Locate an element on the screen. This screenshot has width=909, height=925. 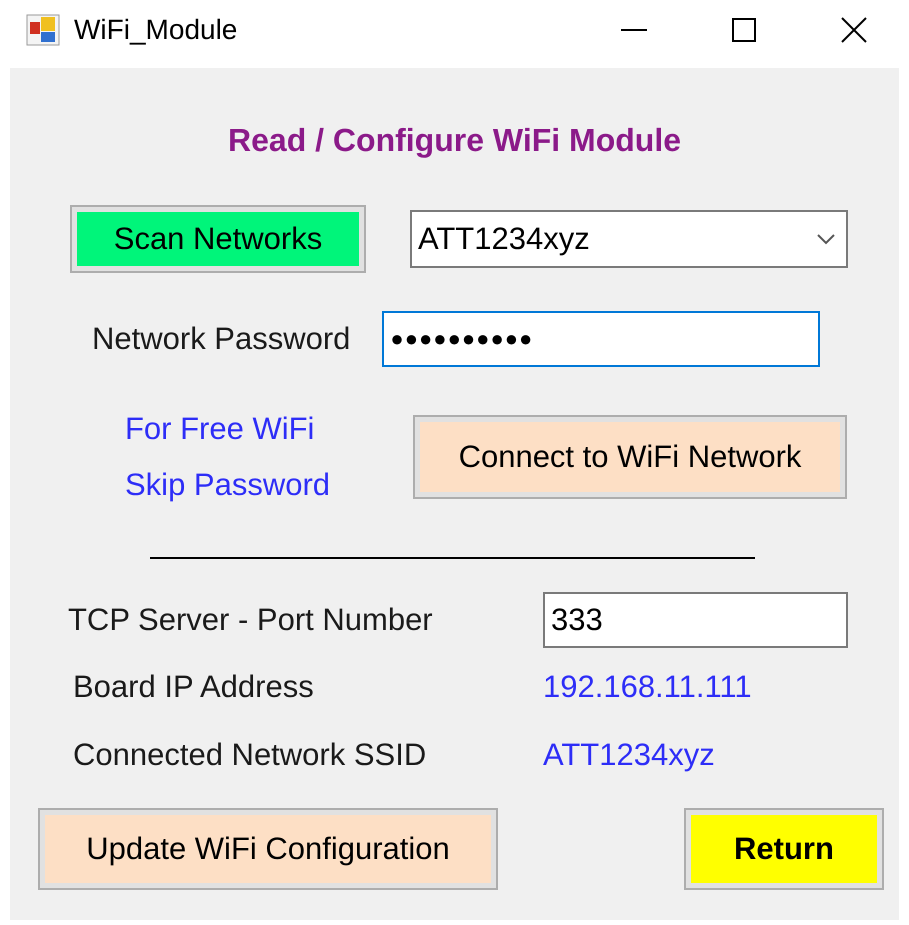
port-field: 333 is located at coordinates (695, 620).